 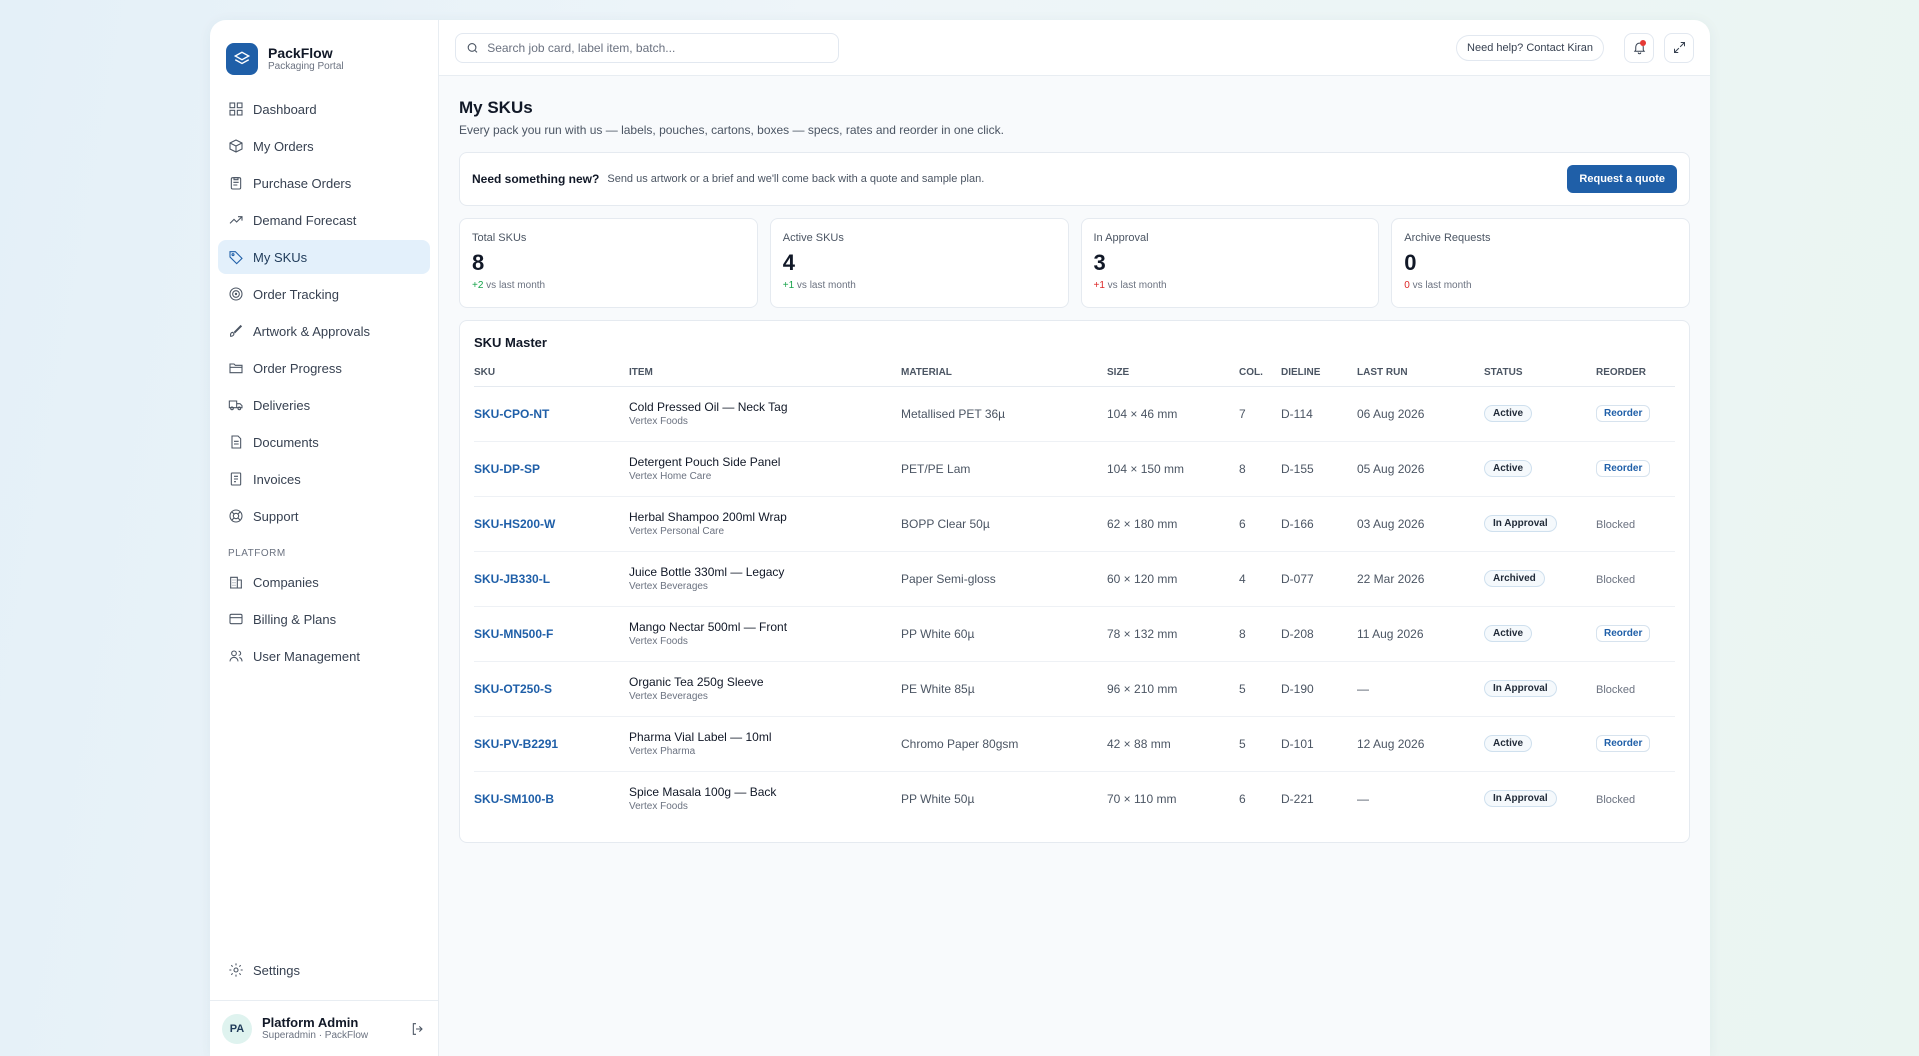 I want to click on column-header: STATUS, so click(x=1540, y=373).